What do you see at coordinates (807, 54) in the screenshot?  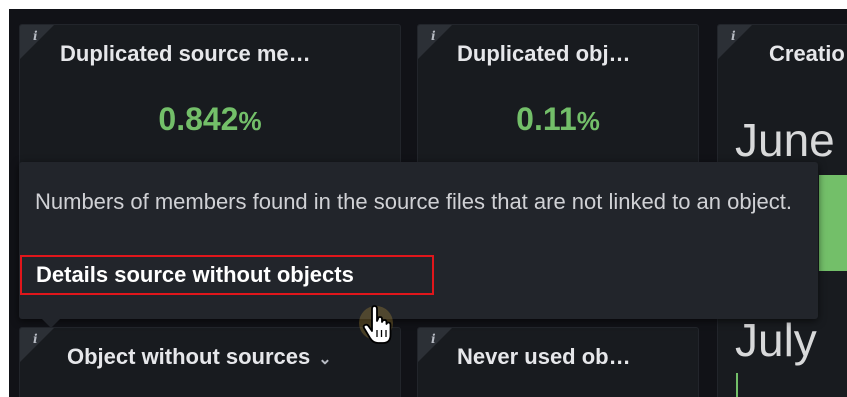 I see `panel-title: Creatio` at bounding box center [807, 54].